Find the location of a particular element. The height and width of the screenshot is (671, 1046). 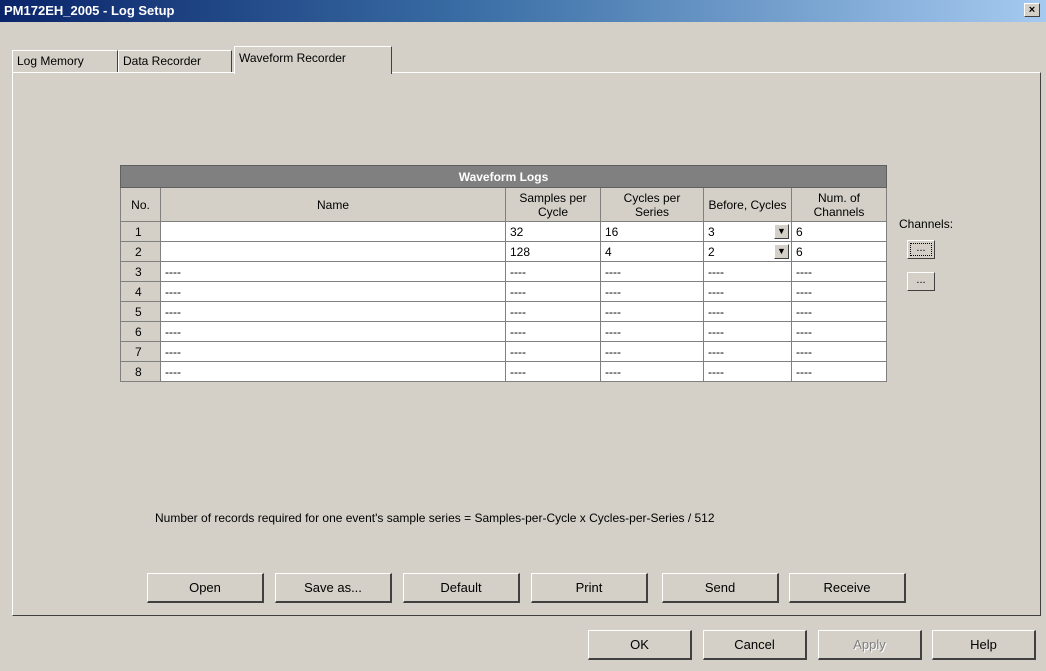

window-title: PM172EH_2005 - Log Setup is located at coordinates (89, 10).